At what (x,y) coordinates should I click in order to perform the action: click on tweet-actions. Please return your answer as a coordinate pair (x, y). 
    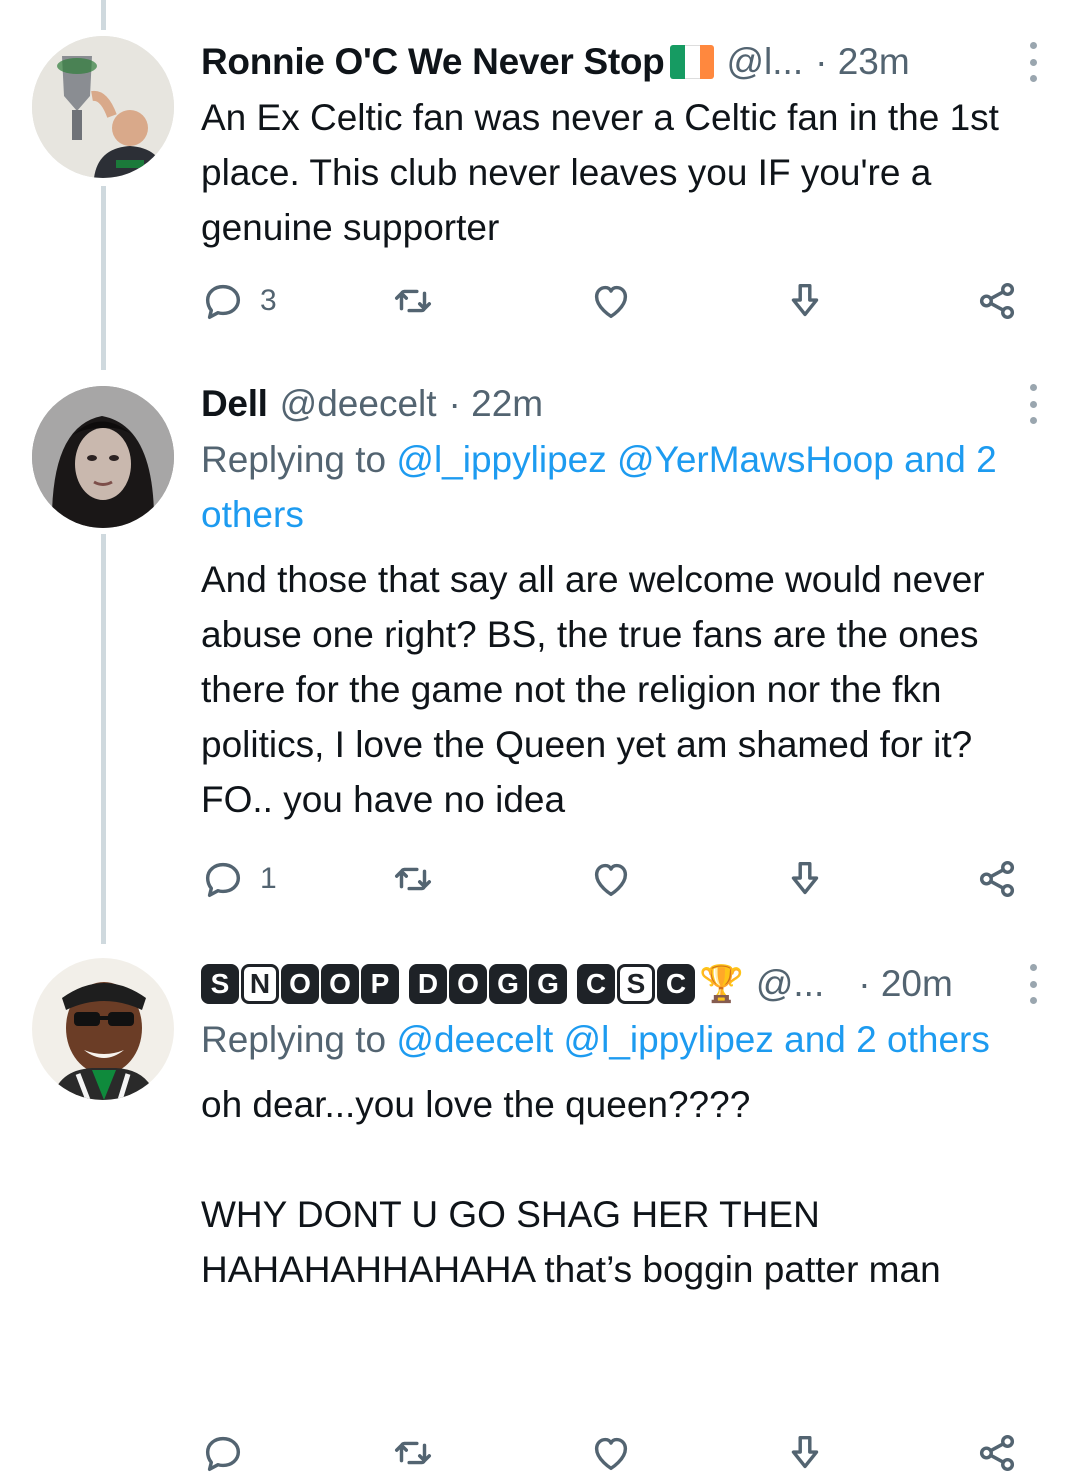
    Looking at the image, I should click on (615, 1453).